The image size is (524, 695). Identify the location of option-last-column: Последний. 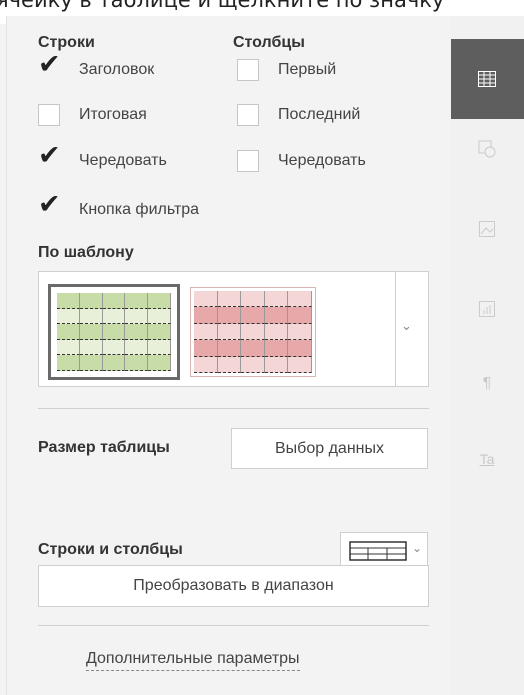
(298, 115).